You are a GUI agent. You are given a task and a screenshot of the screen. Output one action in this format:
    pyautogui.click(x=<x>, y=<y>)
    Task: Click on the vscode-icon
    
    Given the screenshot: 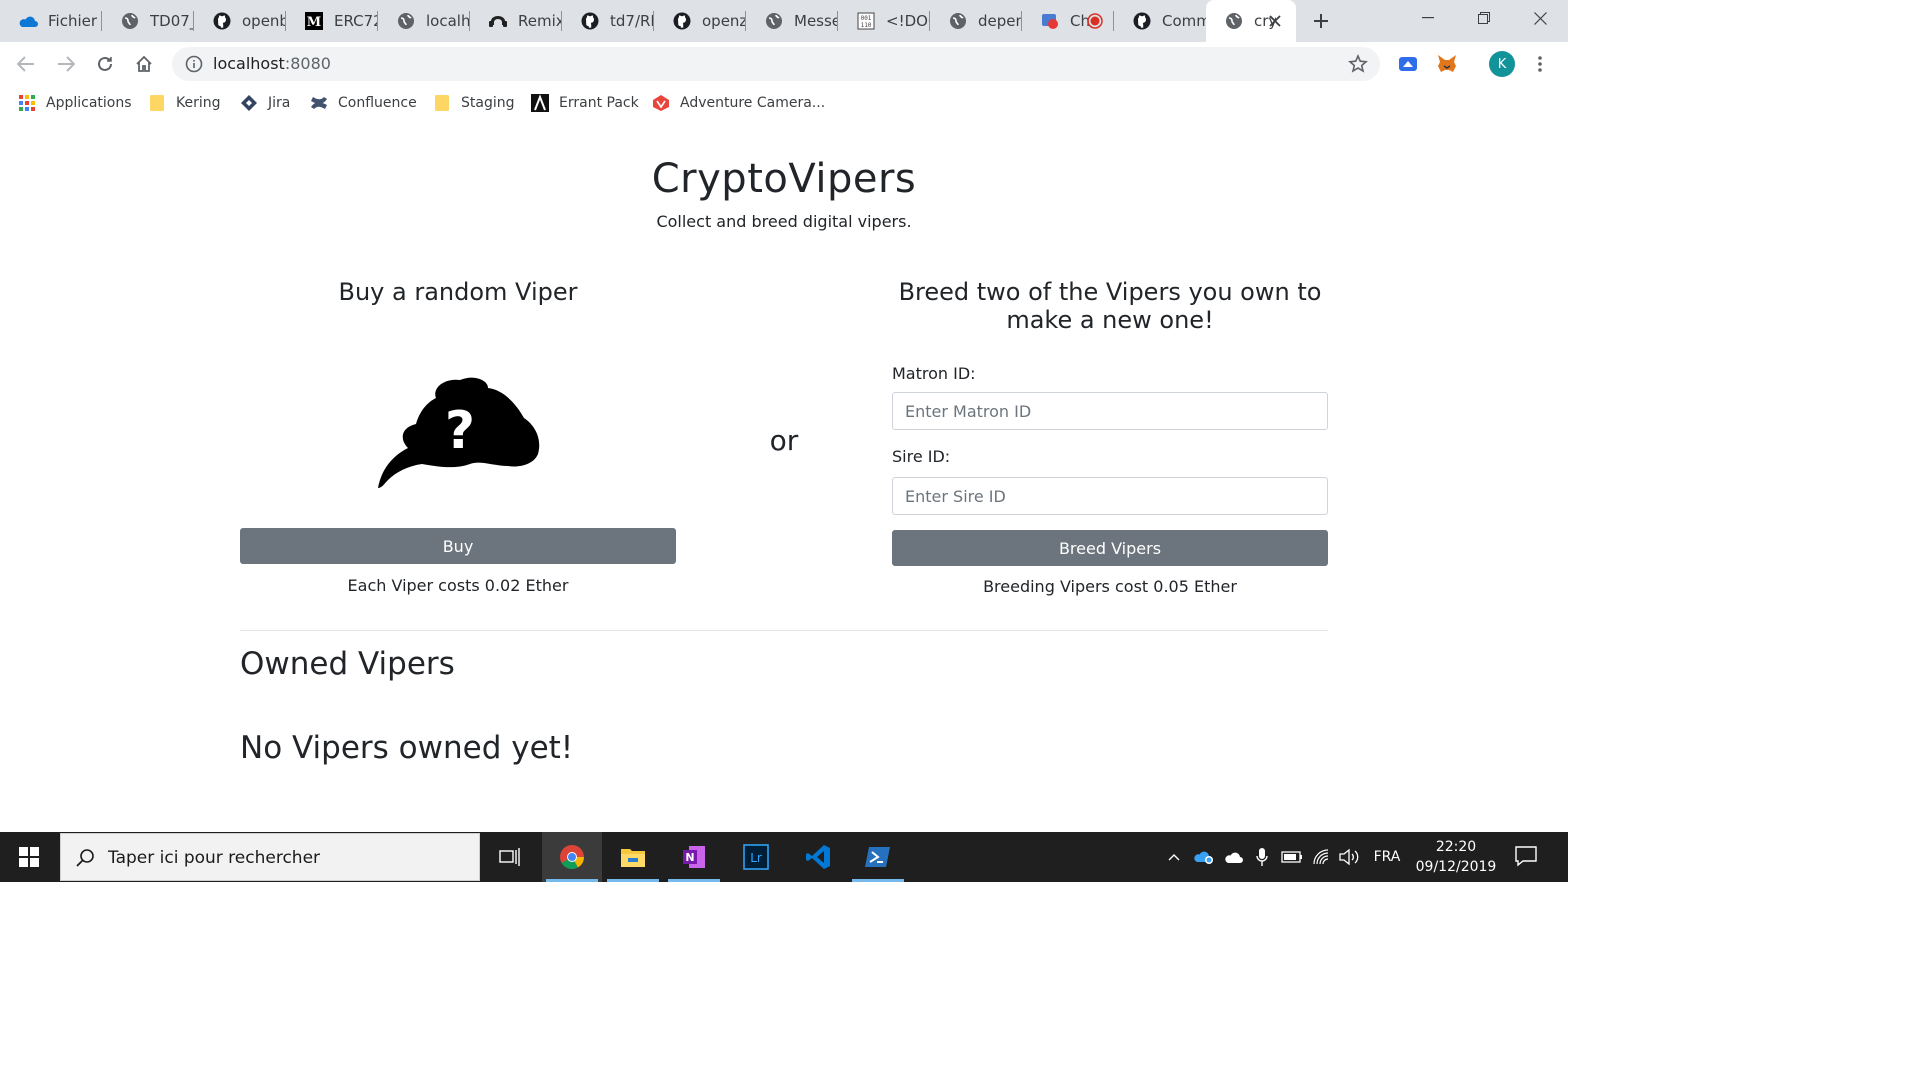 What is the action you would take?
    pyautogui.click(x=818, y=857)
    